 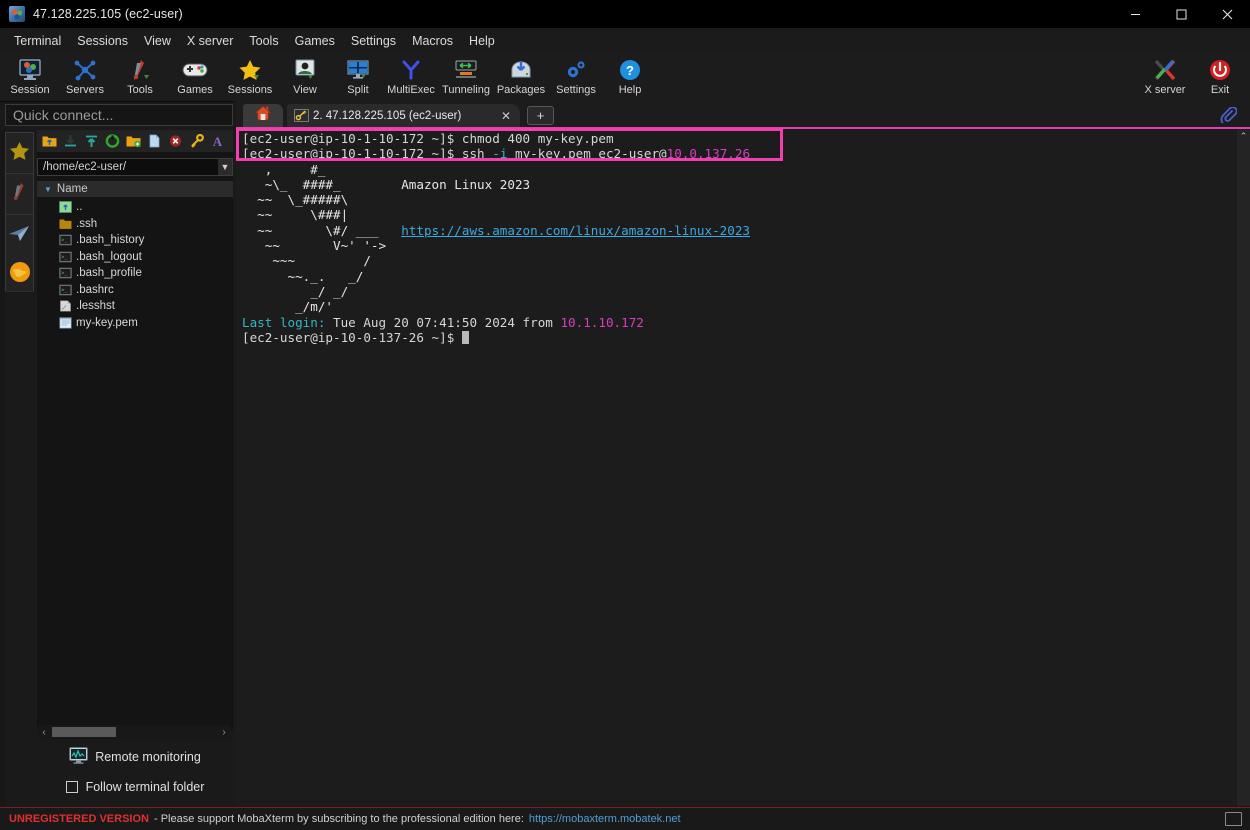 I want to click on text-edit-icon: A, so click(x=217, y=141).